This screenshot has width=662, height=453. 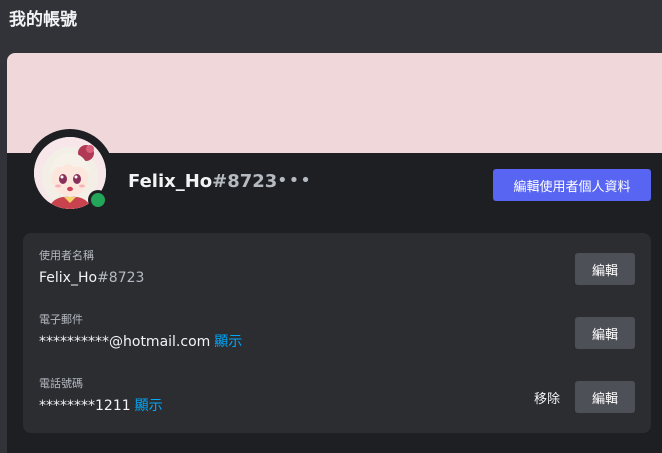 What do you see at coordinates (203, 181) in the screenshot?
I see `profile-username: Felix_Ho#8723` at bounding box center [203, 181].